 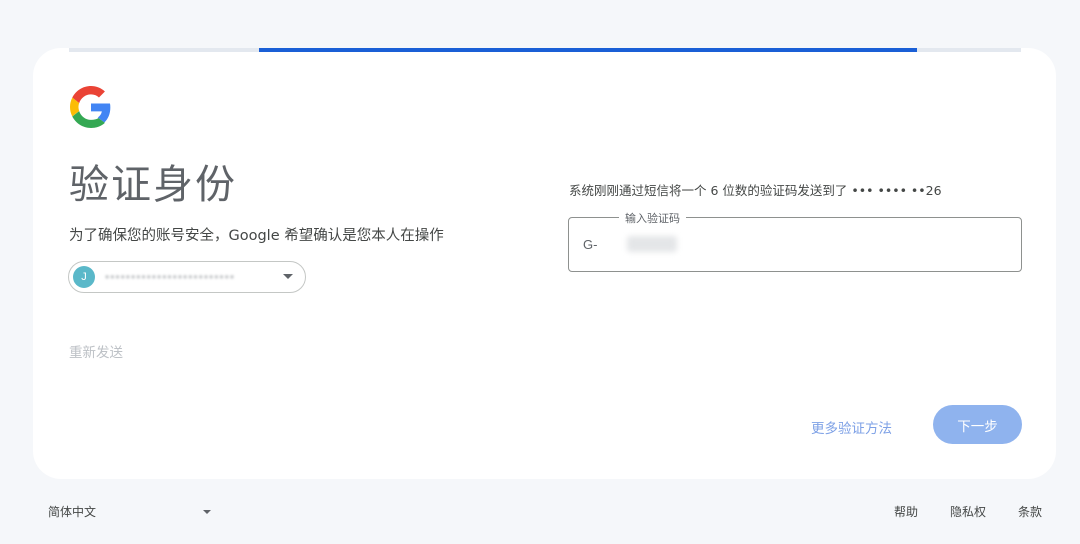 I want to click on footer-privacy-link: 隐私权, so click(x=968, y=511).